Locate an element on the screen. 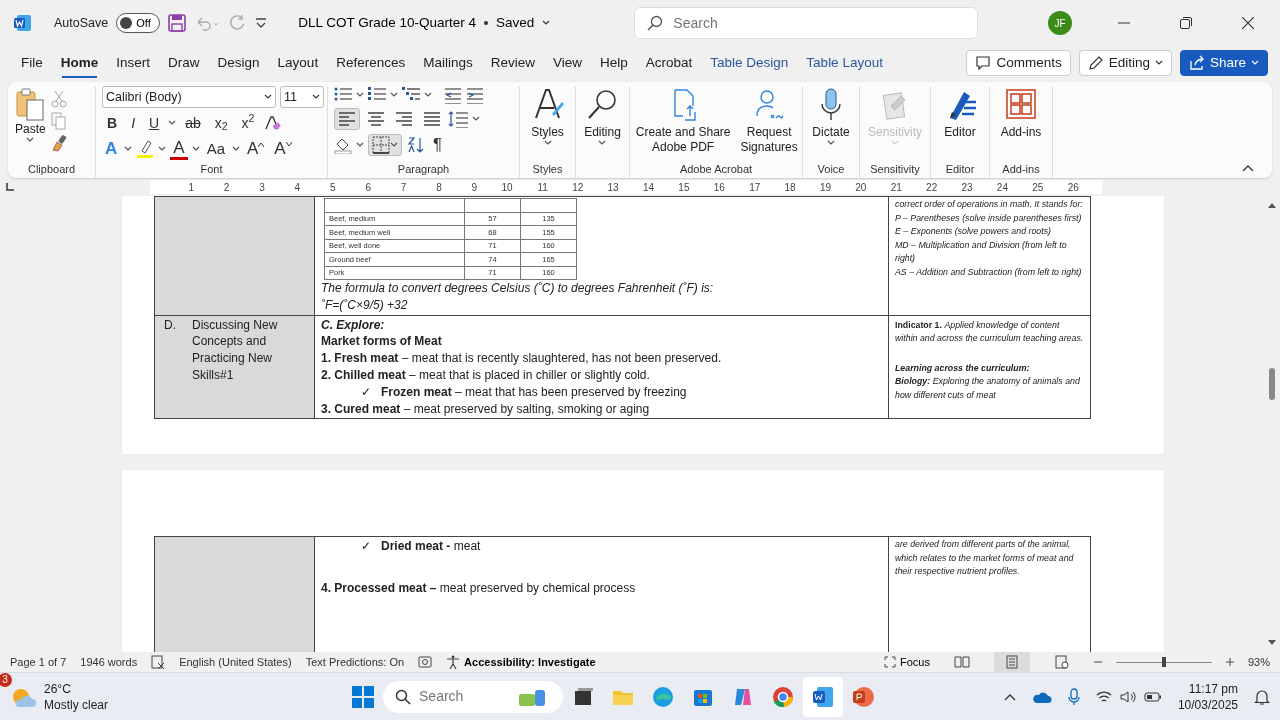 The image size is (1280, 720). close-icon is located at coordinates (1248, 23).